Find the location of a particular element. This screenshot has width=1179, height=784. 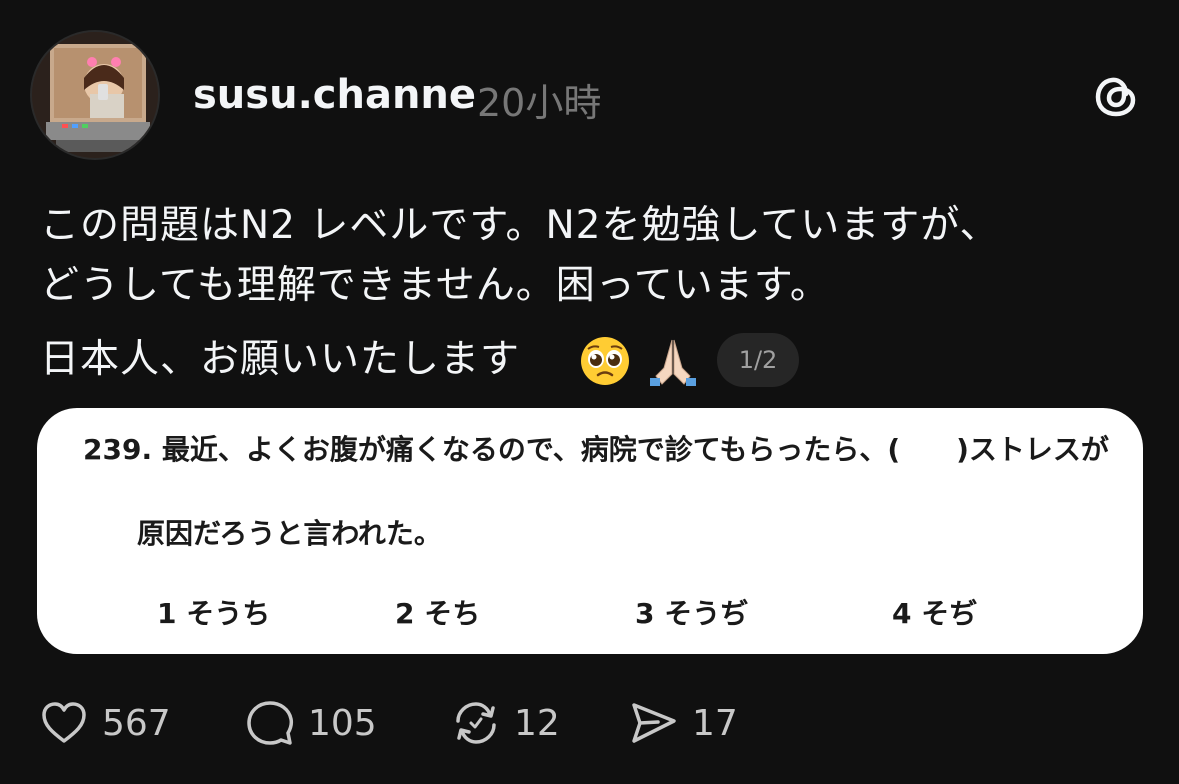

option-3: 3 そうぢ is located at coordinates (692, 613).